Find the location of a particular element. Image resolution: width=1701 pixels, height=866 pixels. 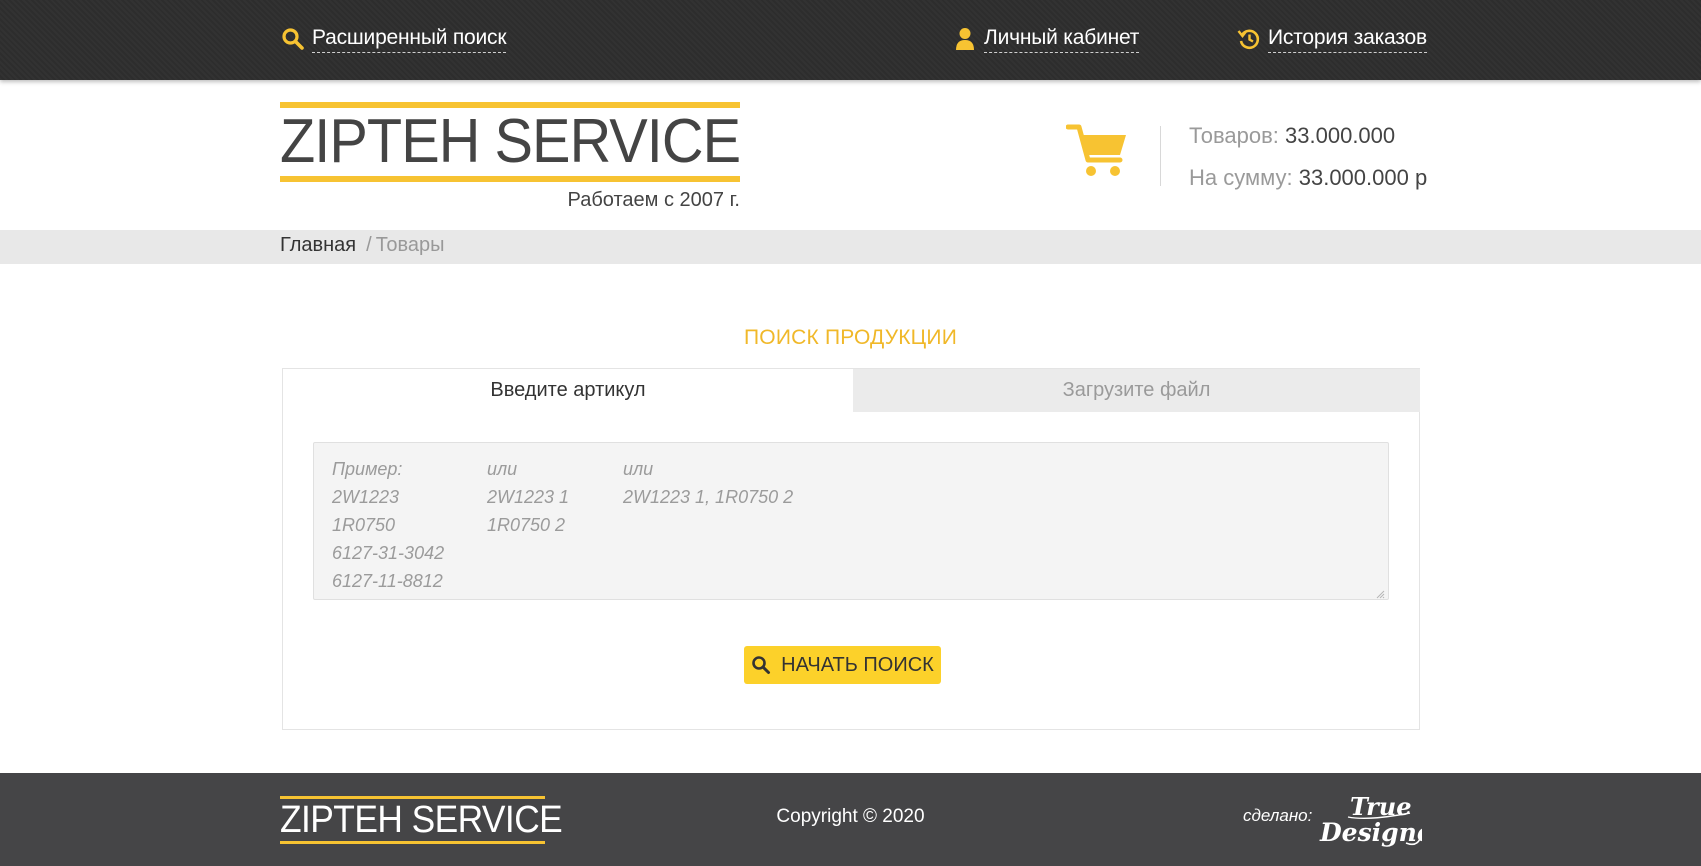

order-history-label: История заказов is located at coordinates (1347, 39).